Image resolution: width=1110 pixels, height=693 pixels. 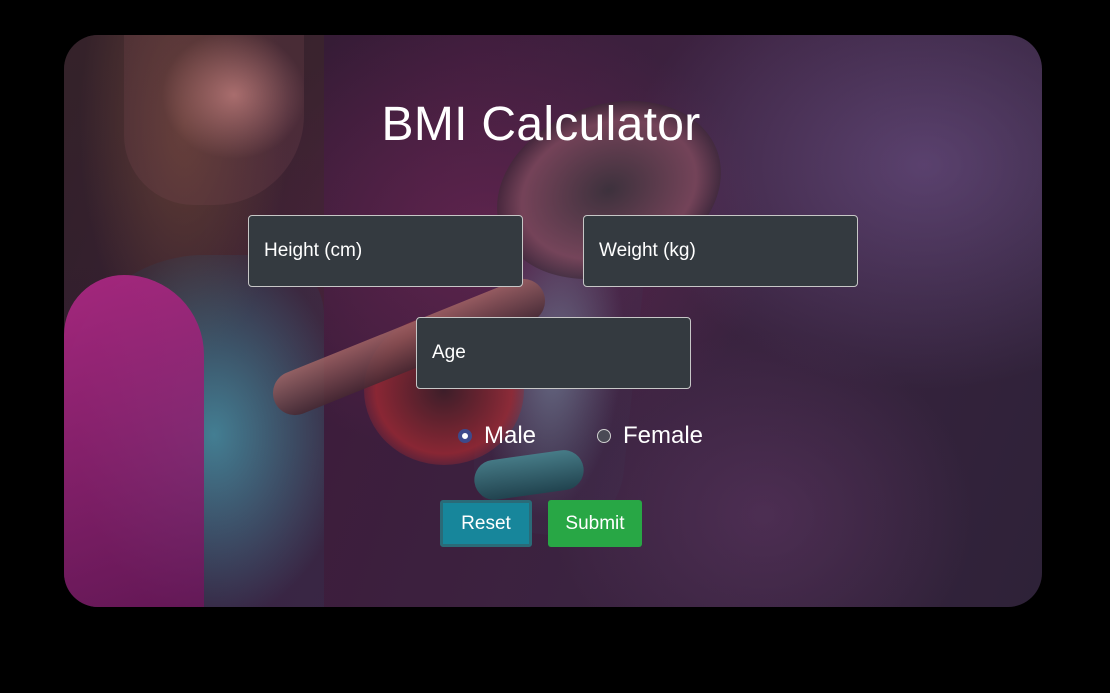 I want to click on gender-option-male: Male, so click(x=497, y=436).